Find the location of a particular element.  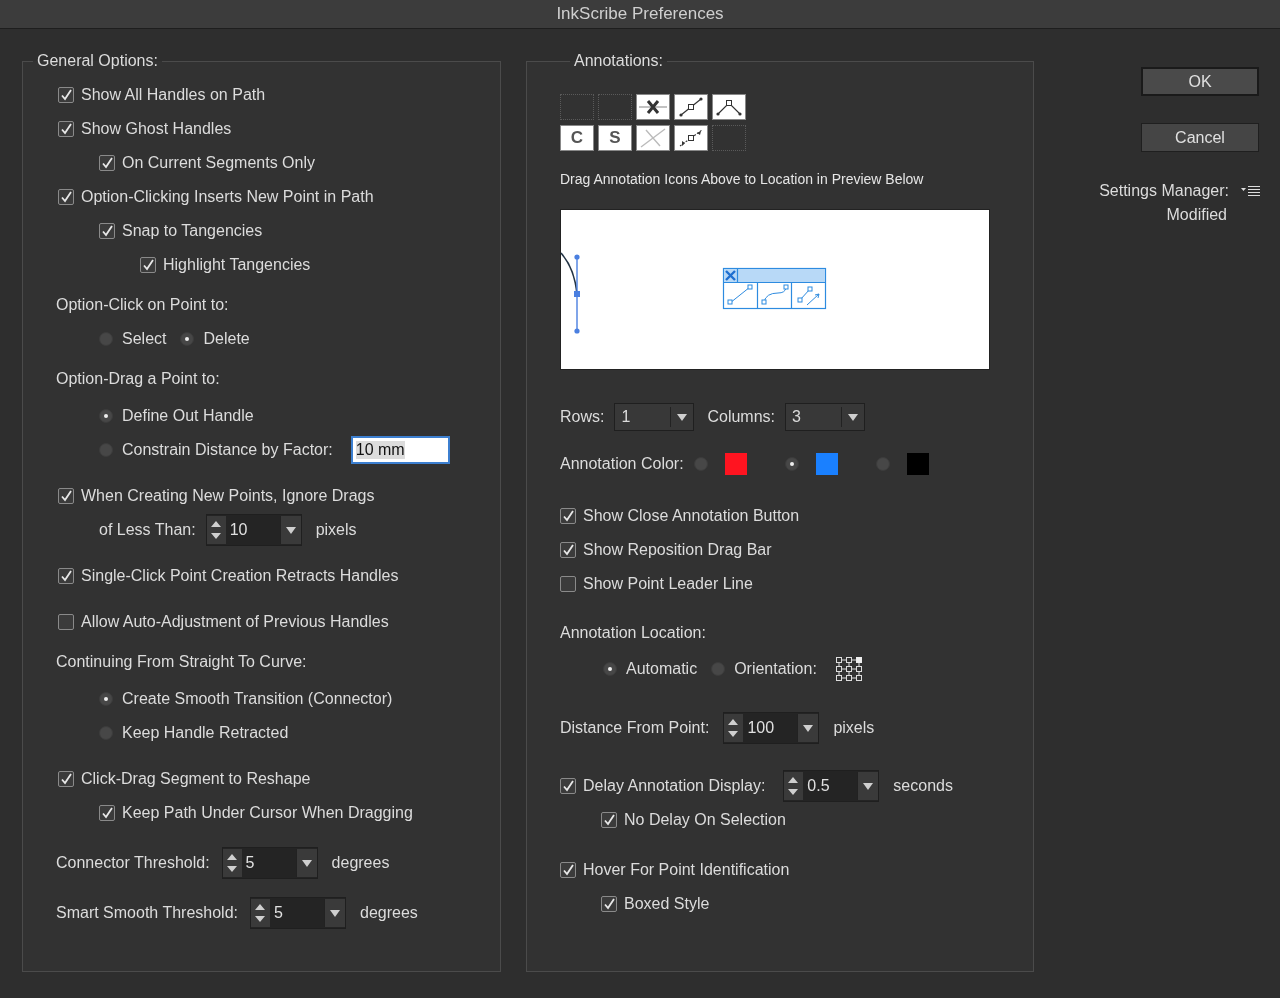

option-label: Keep Path Under Cursor When Dragging is located at coordinates (267, 813).